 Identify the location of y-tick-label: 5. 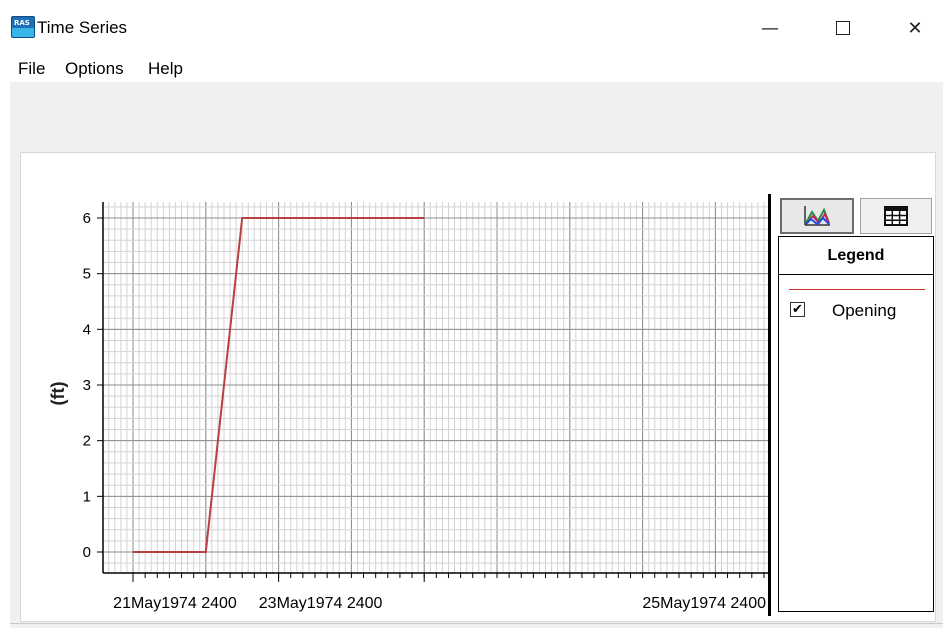
(87, 274).